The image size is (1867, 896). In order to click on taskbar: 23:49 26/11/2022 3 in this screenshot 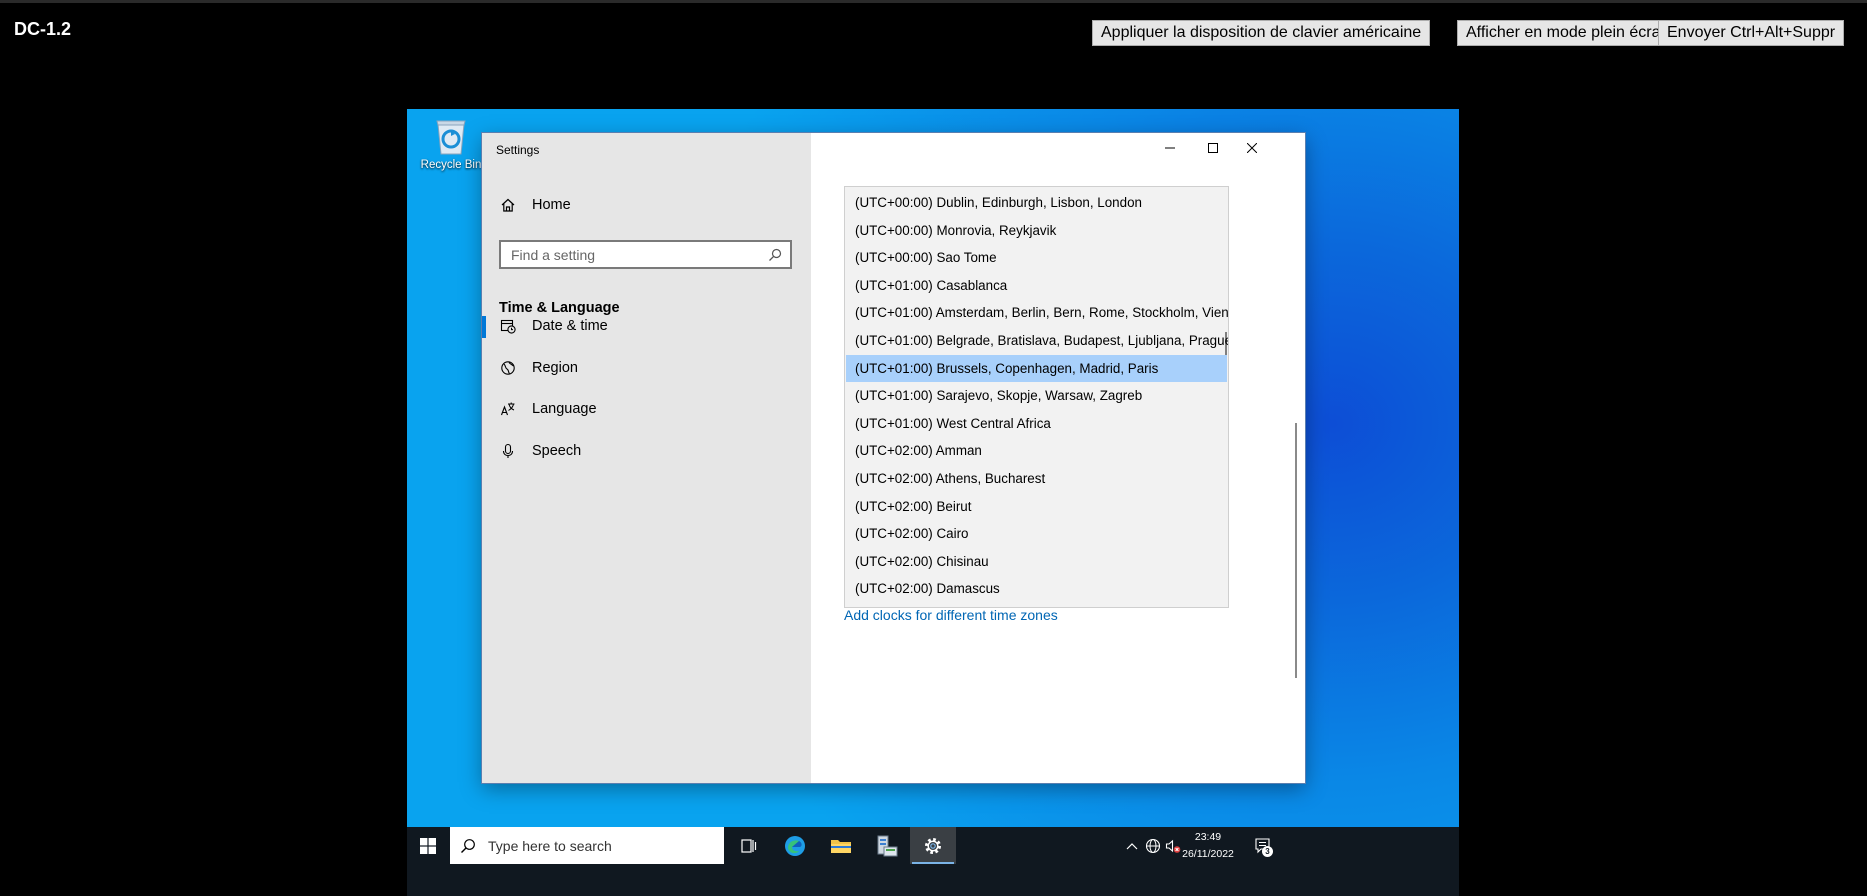, I will do `click(933, 861)`.